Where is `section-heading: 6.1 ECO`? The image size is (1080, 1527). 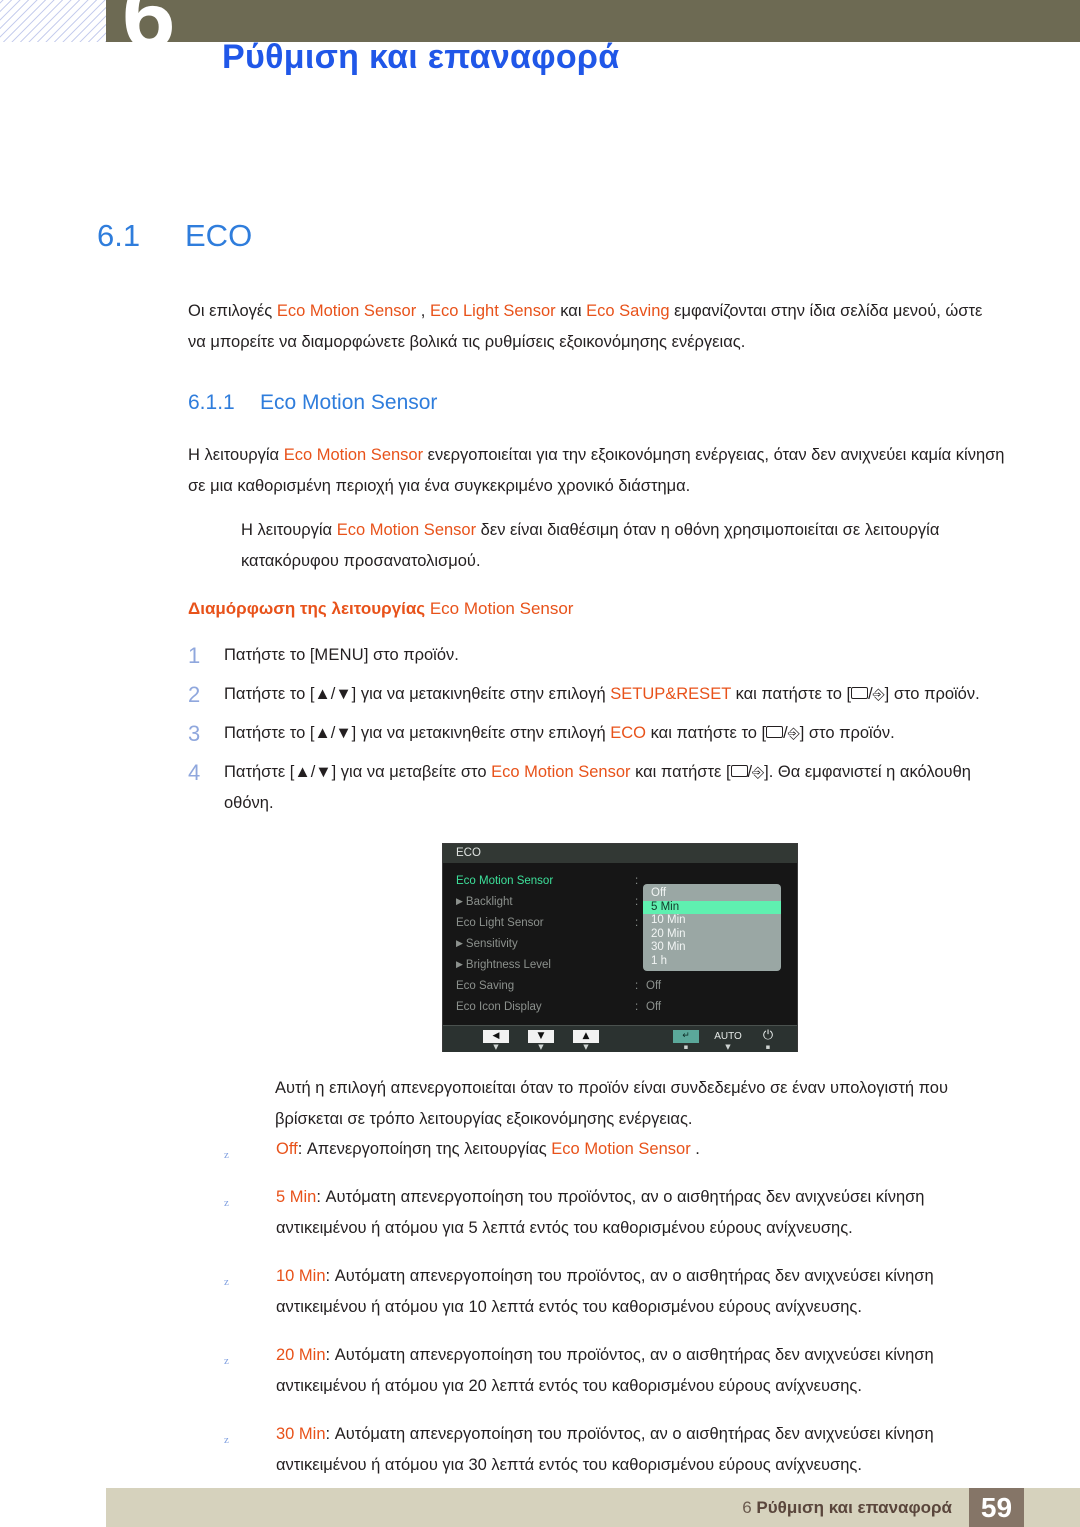
section-heading: 6.1 ECO is located at coordinates (174, 236).